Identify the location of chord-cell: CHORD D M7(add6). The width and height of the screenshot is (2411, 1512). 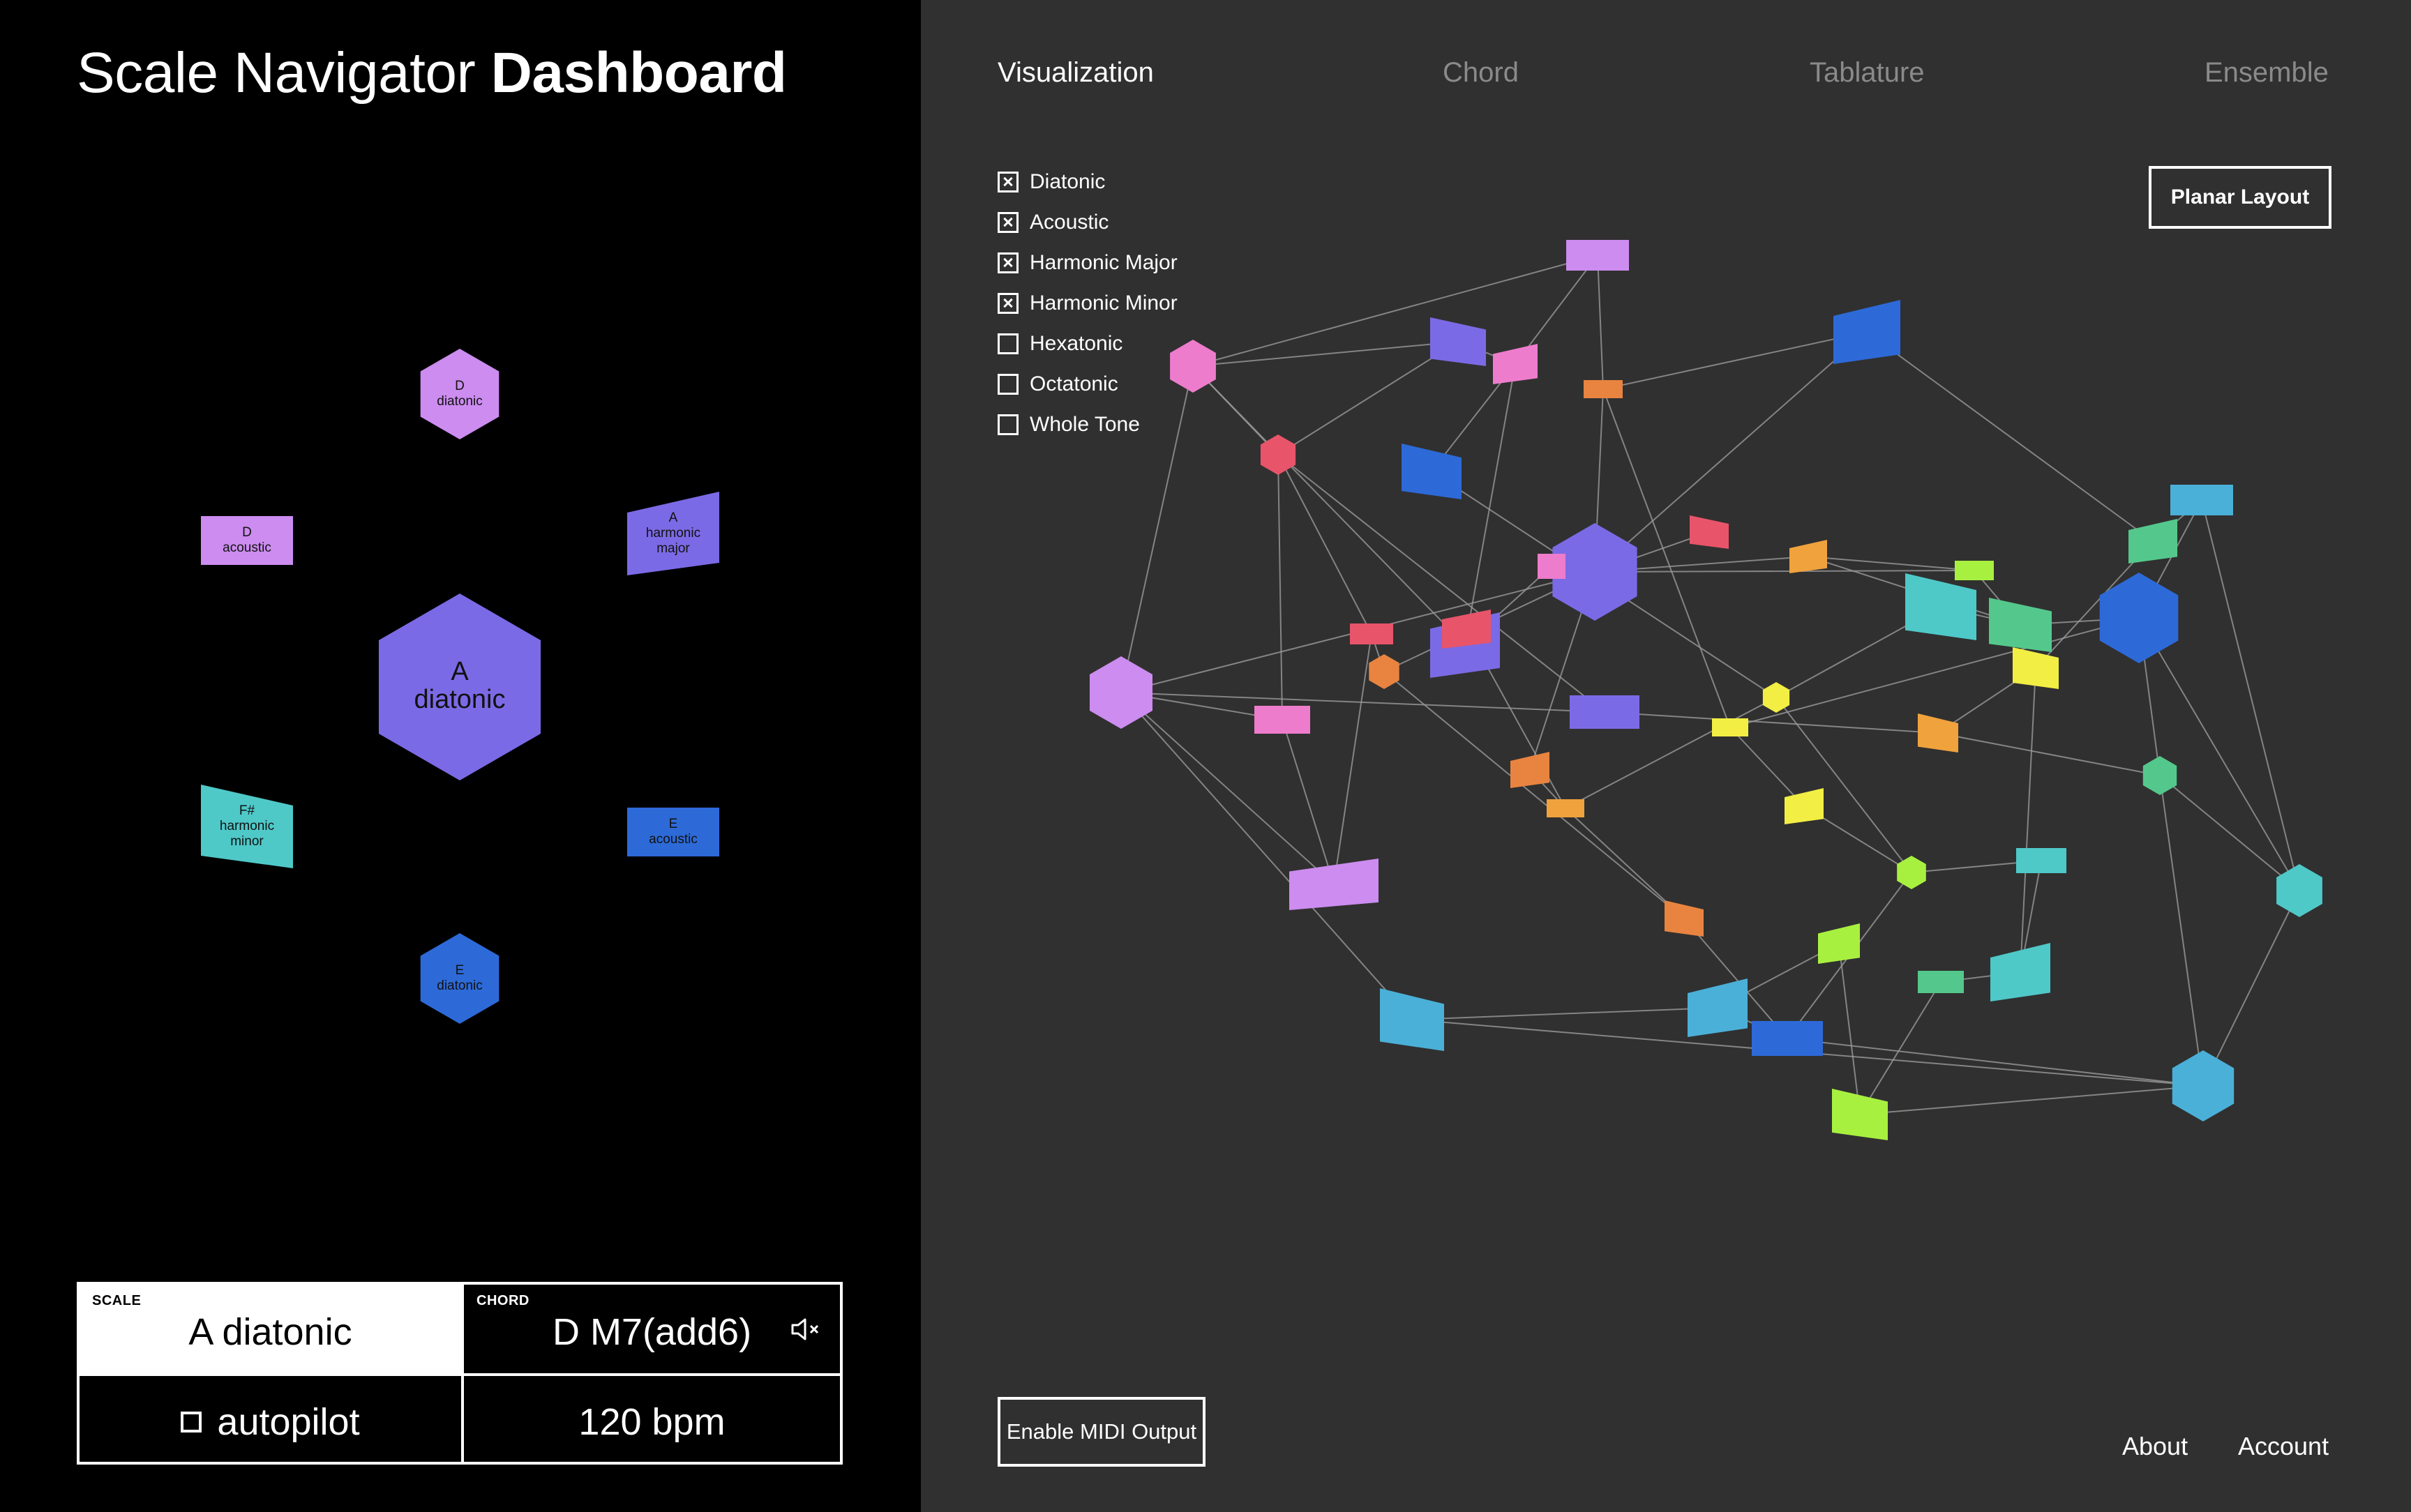
(650, 1329).